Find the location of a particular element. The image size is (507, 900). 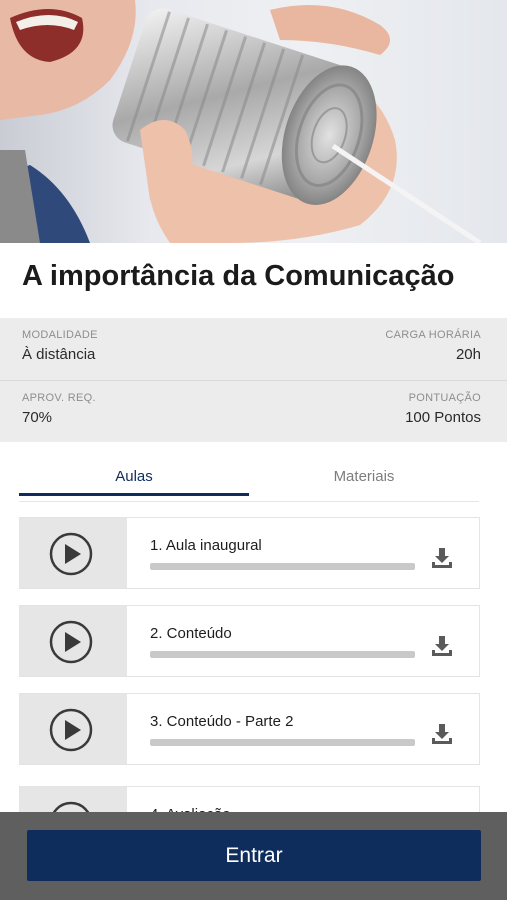

lesson-item: 3. Conteúdo - Parte 2 is located at coordinates (249, 729).